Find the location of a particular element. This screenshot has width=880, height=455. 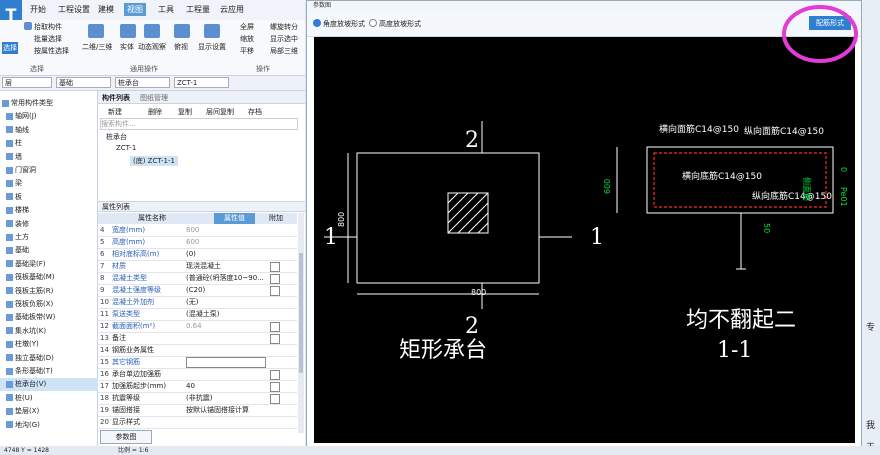

pan-button: 平移 is located at coordinates (247, 51).